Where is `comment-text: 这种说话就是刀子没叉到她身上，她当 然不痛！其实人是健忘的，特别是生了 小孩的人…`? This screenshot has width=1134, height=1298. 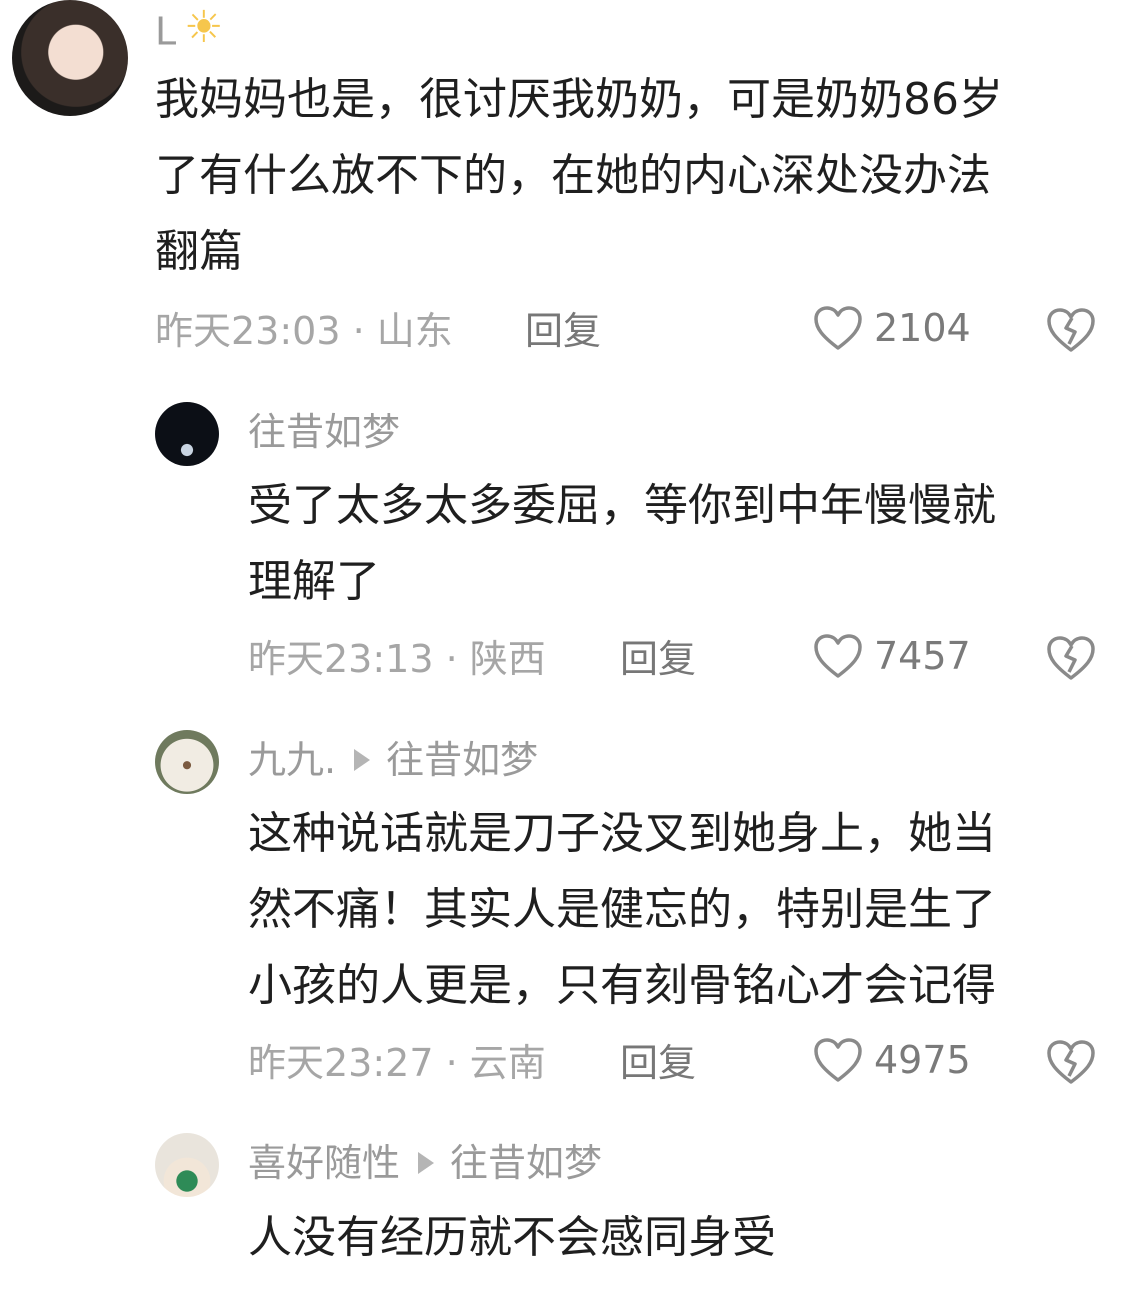
comment-text: 这种说话就是刀子没叉到她身上，她当 然不痛！其实人是健忘的，特别是生了 小孩的人… is located at coordinates (622, 909).